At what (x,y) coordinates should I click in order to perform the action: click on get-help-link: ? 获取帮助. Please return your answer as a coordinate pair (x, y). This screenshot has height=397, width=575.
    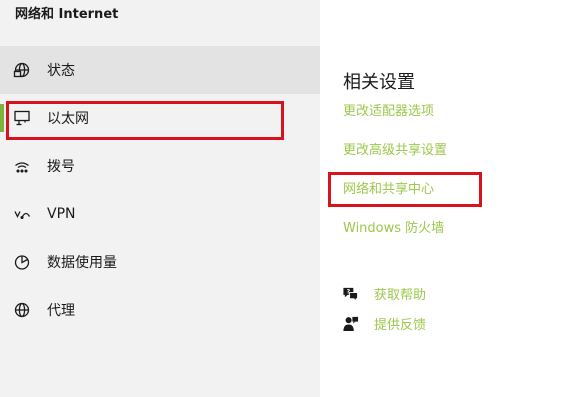
    Looking at the image, I should click on (384, 293).